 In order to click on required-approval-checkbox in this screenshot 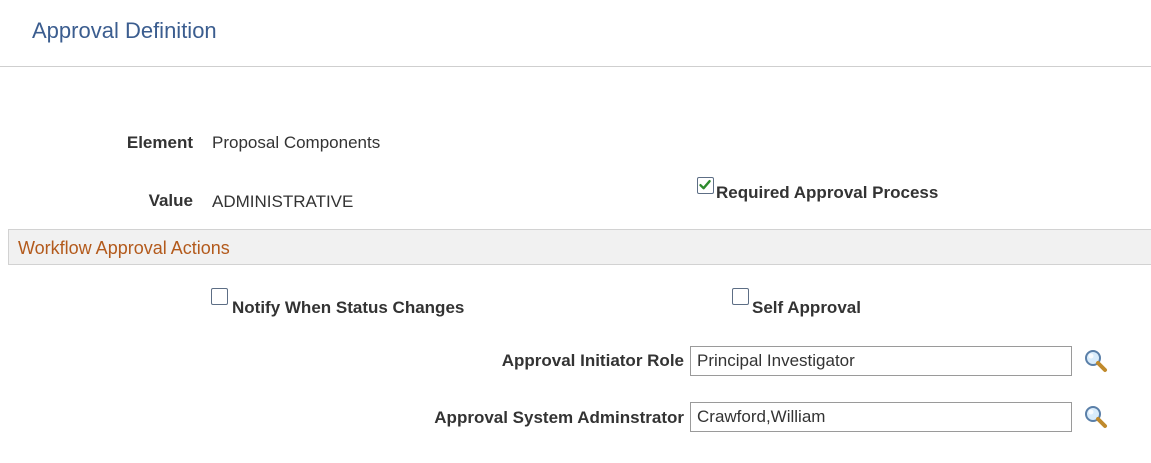, I will do `click(705, 185)`.